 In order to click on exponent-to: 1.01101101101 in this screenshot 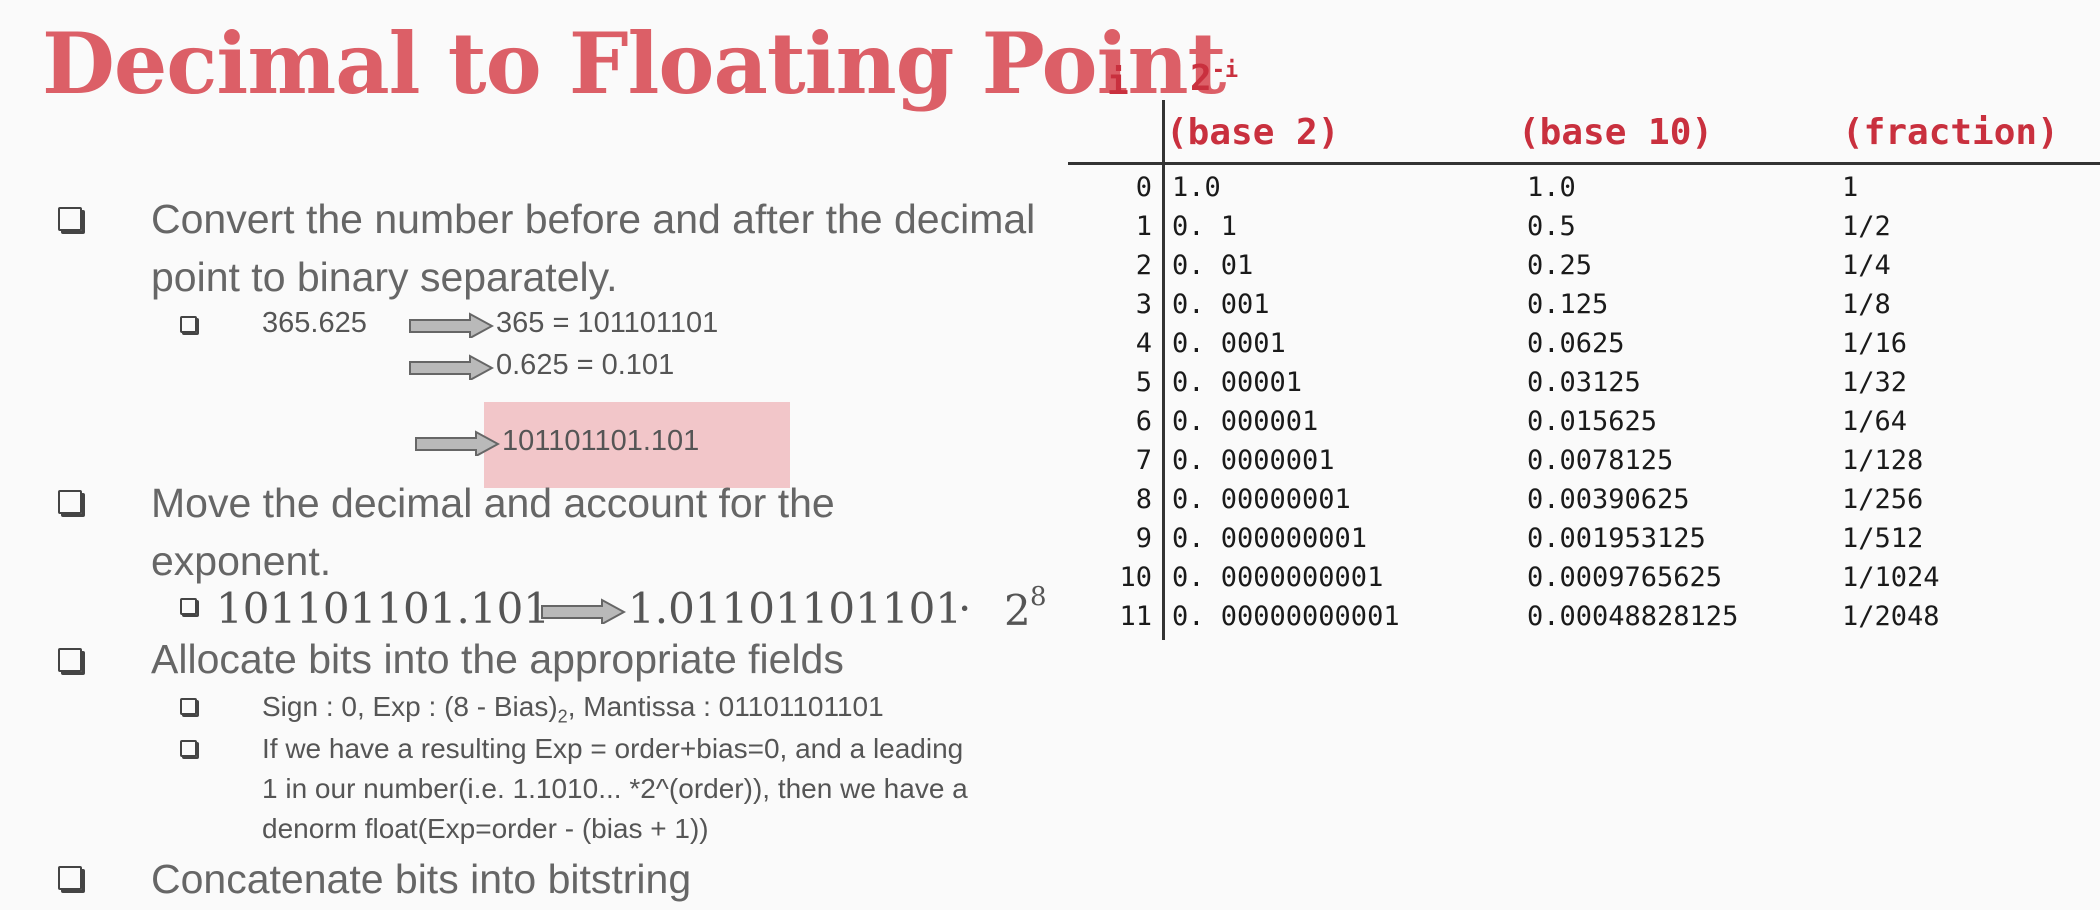, I will do `click(795, 608)`.